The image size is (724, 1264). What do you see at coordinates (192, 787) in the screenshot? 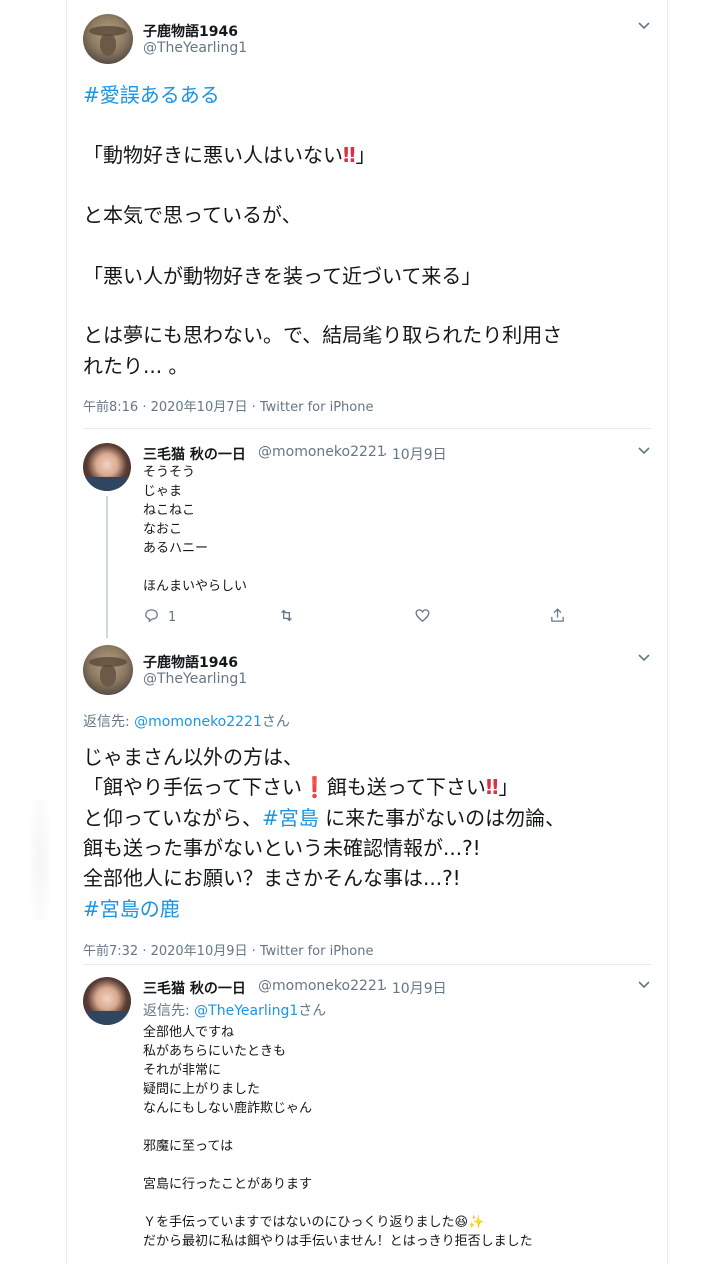
I see `text-segment: 「餌やり手伝って下さい` at bounding box center [192, 787].